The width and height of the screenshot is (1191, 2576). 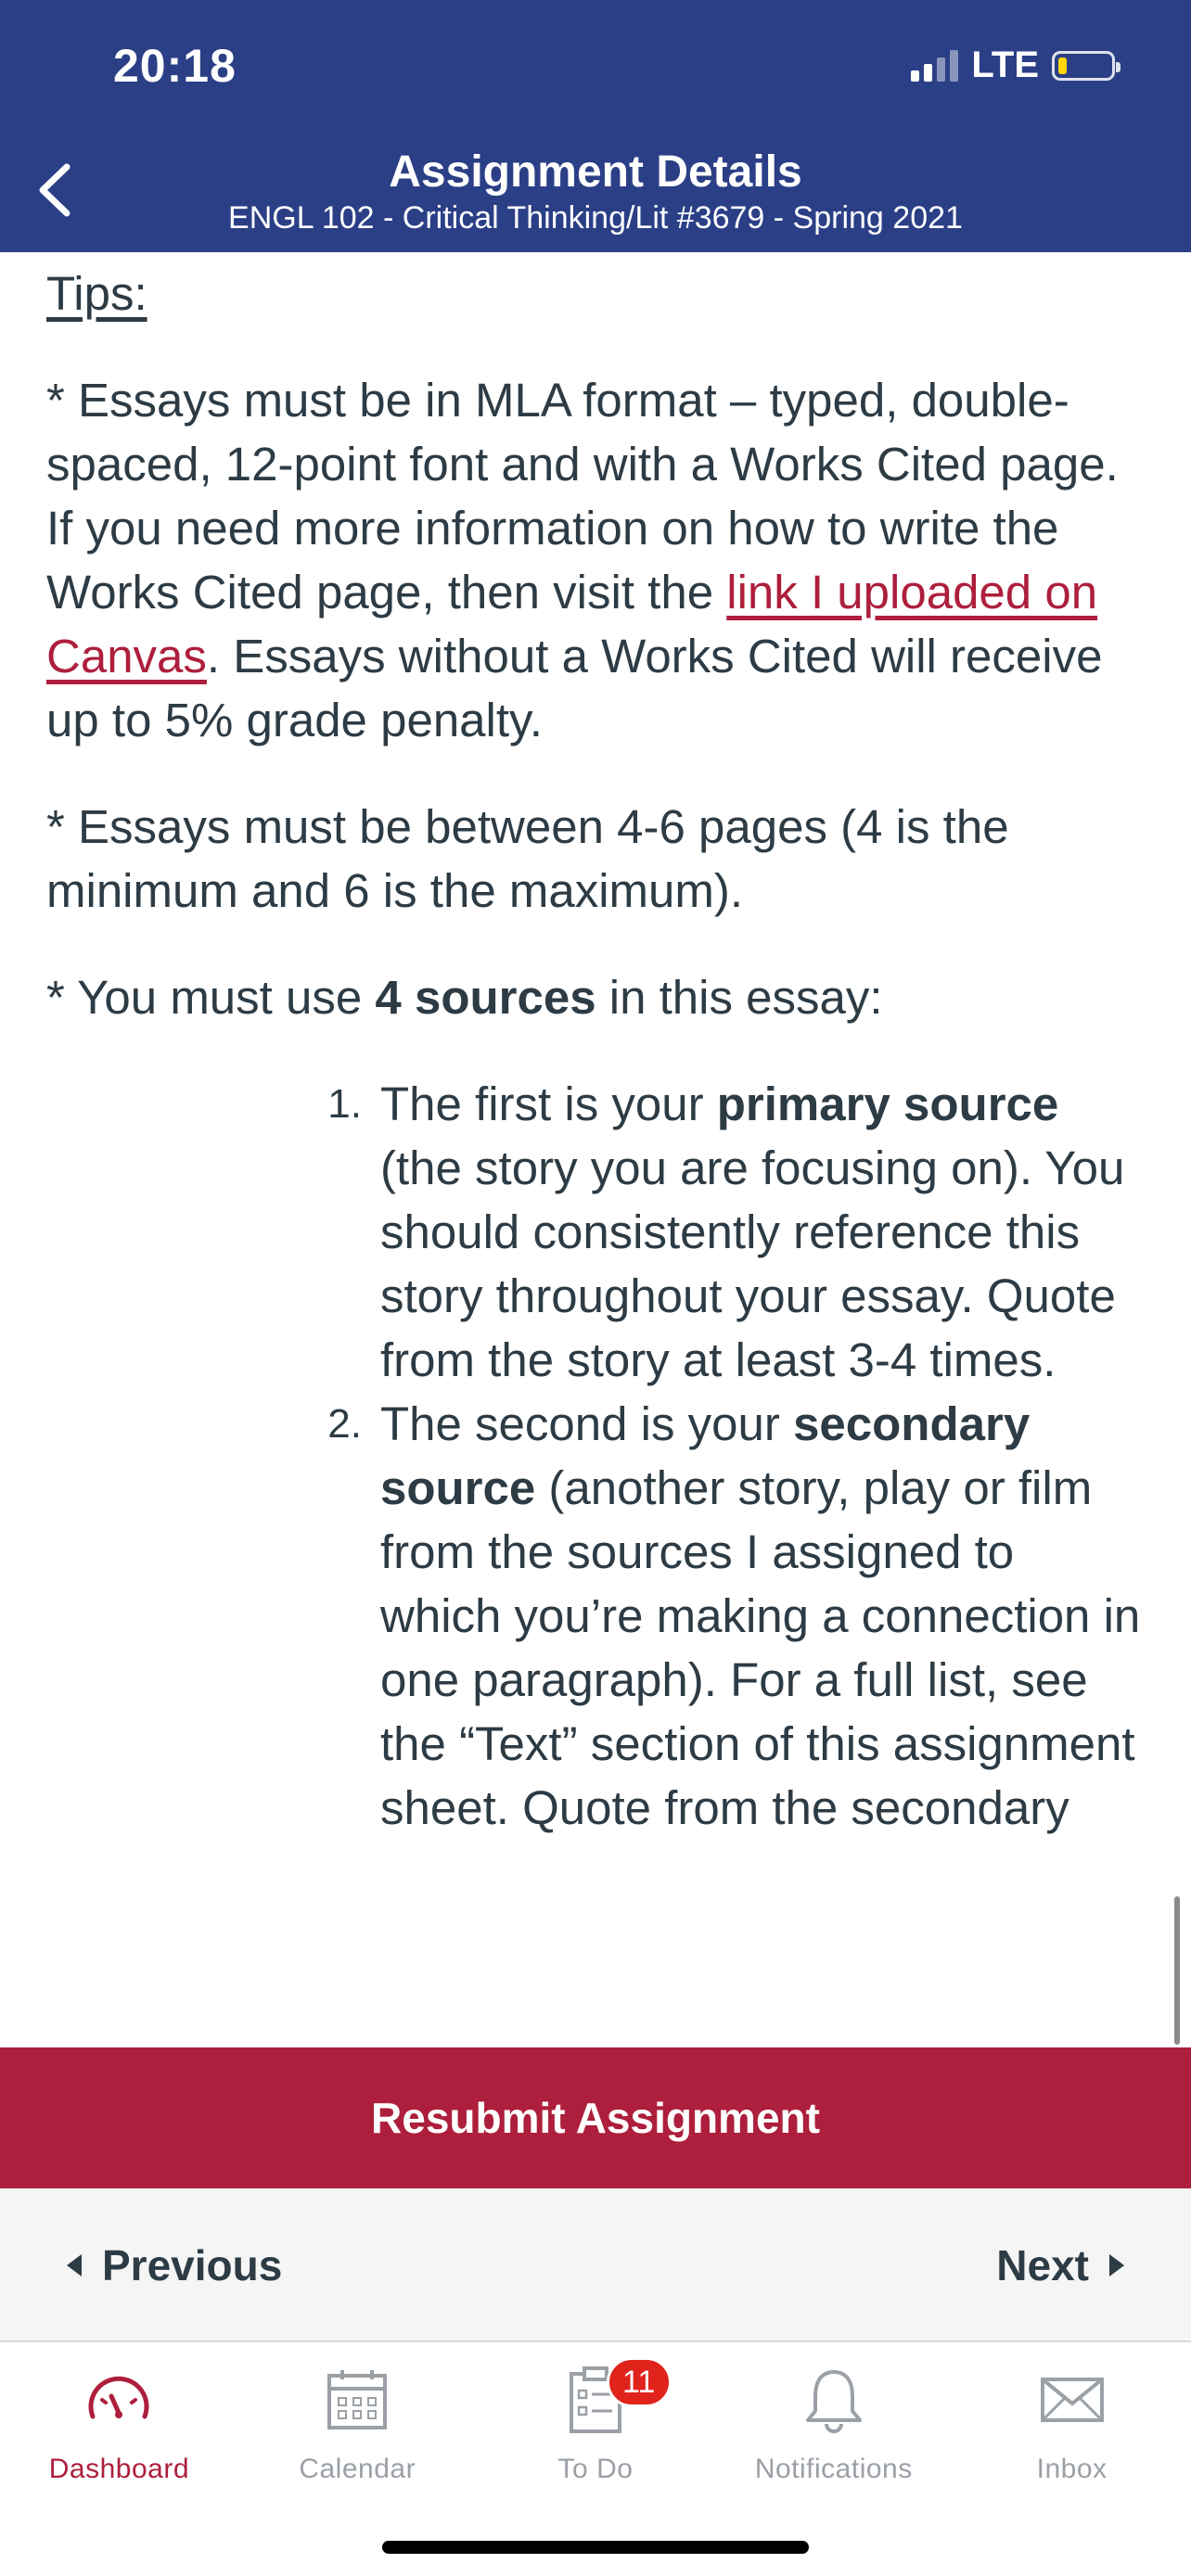 What do you see at coordinates (357, 2399) in the screenshot?
I see `calendar-icon` at bounding box center [357, 2399].